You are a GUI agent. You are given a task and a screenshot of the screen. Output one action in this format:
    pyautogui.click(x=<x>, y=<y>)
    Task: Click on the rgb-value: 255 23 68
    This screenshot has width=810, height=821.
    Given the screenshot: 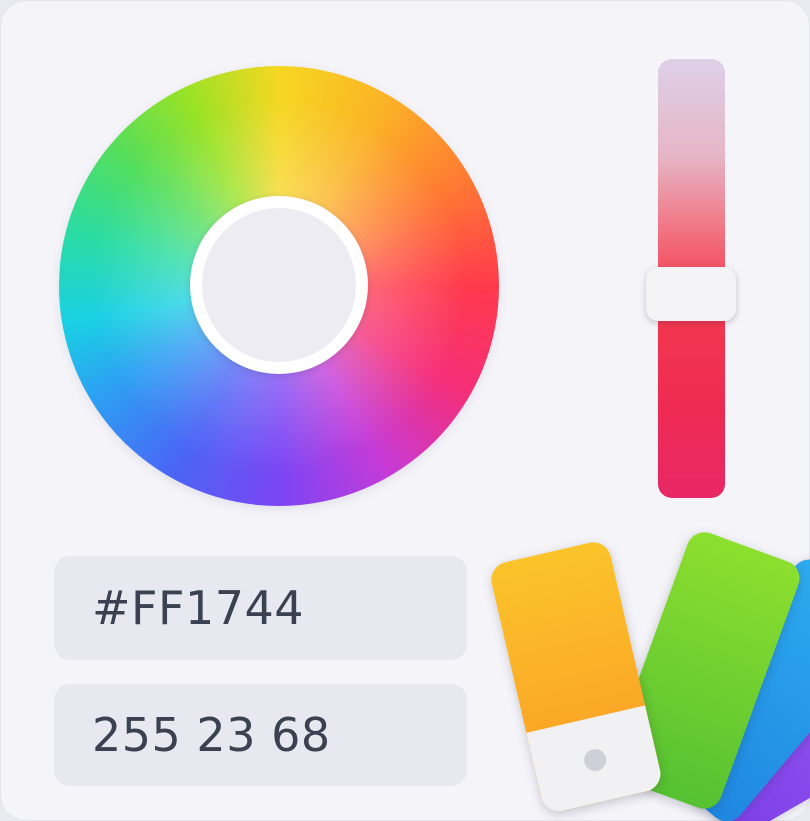 What is the action you would take?
    pyautogui.click(x=211, y=735)
    